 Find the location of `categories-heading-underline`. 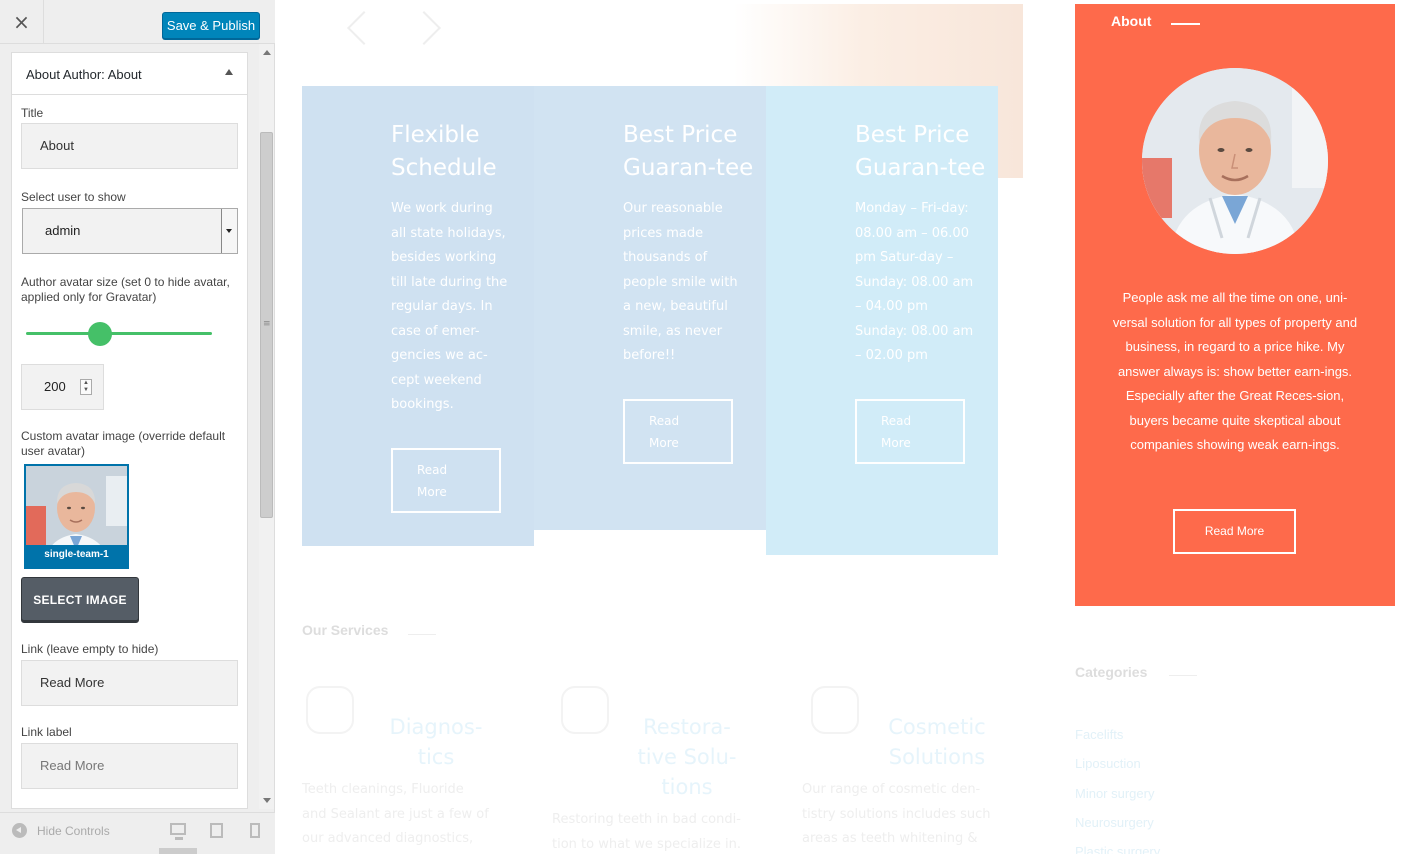

categories-heading-underline is located at coordinates (1183, 675).